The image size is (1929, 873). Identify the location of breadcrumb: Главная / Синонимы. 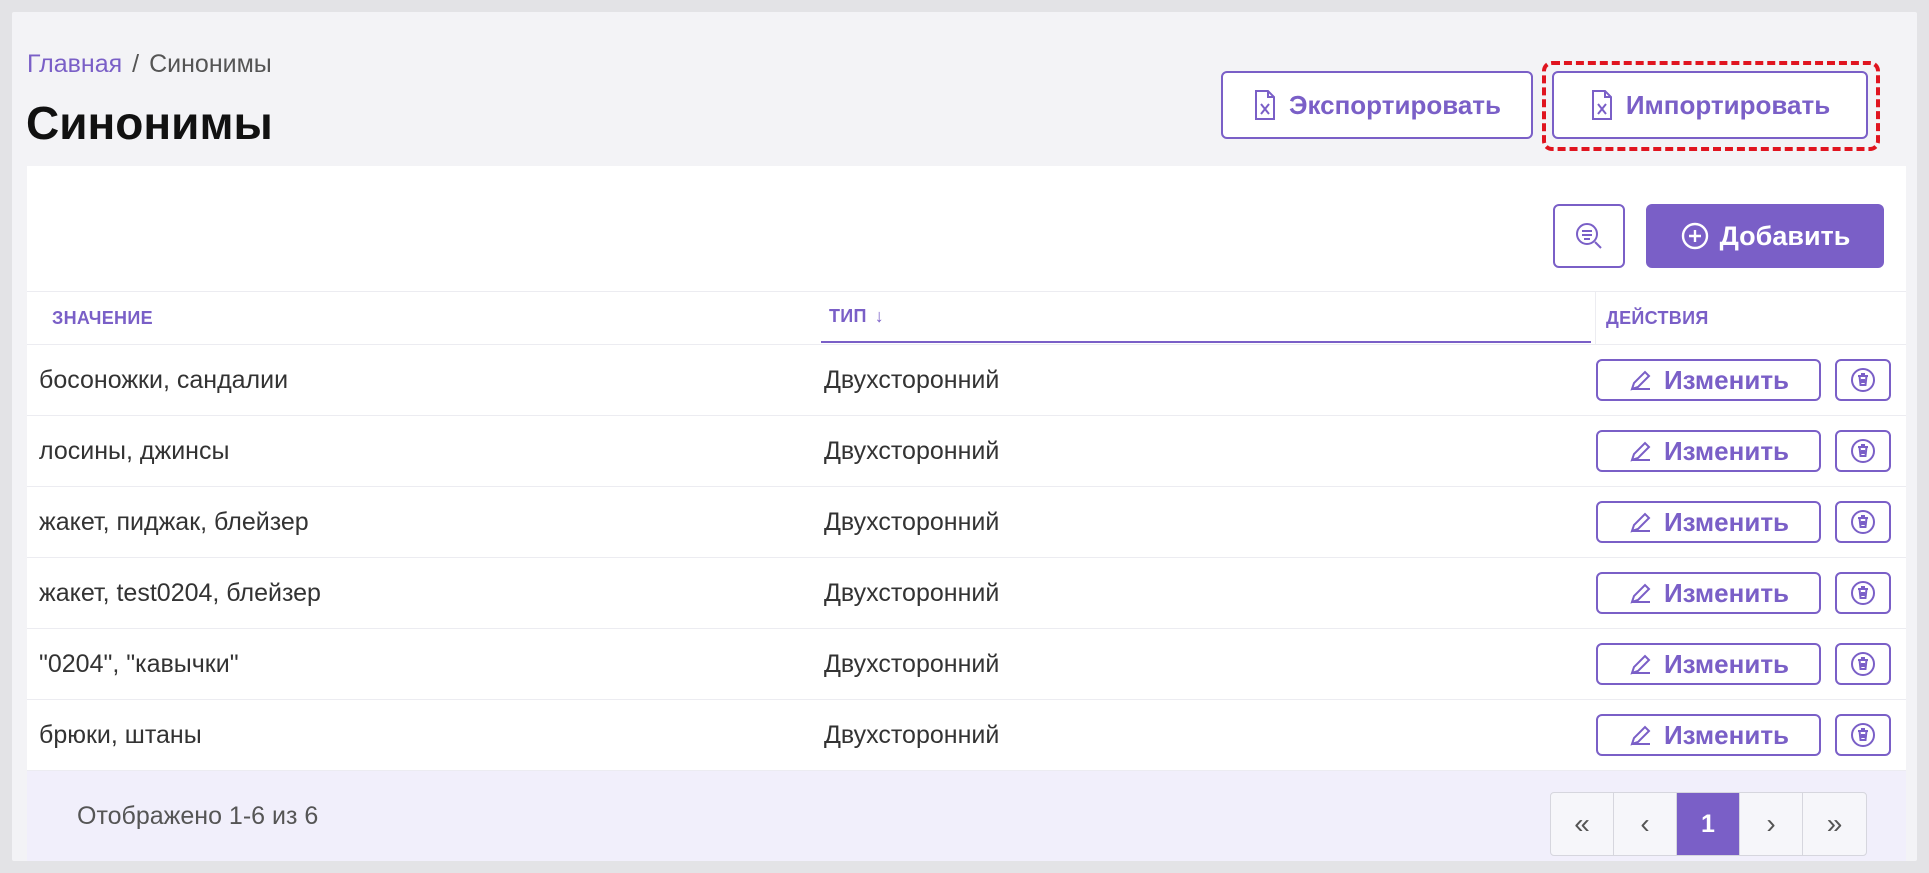
(149, 64).